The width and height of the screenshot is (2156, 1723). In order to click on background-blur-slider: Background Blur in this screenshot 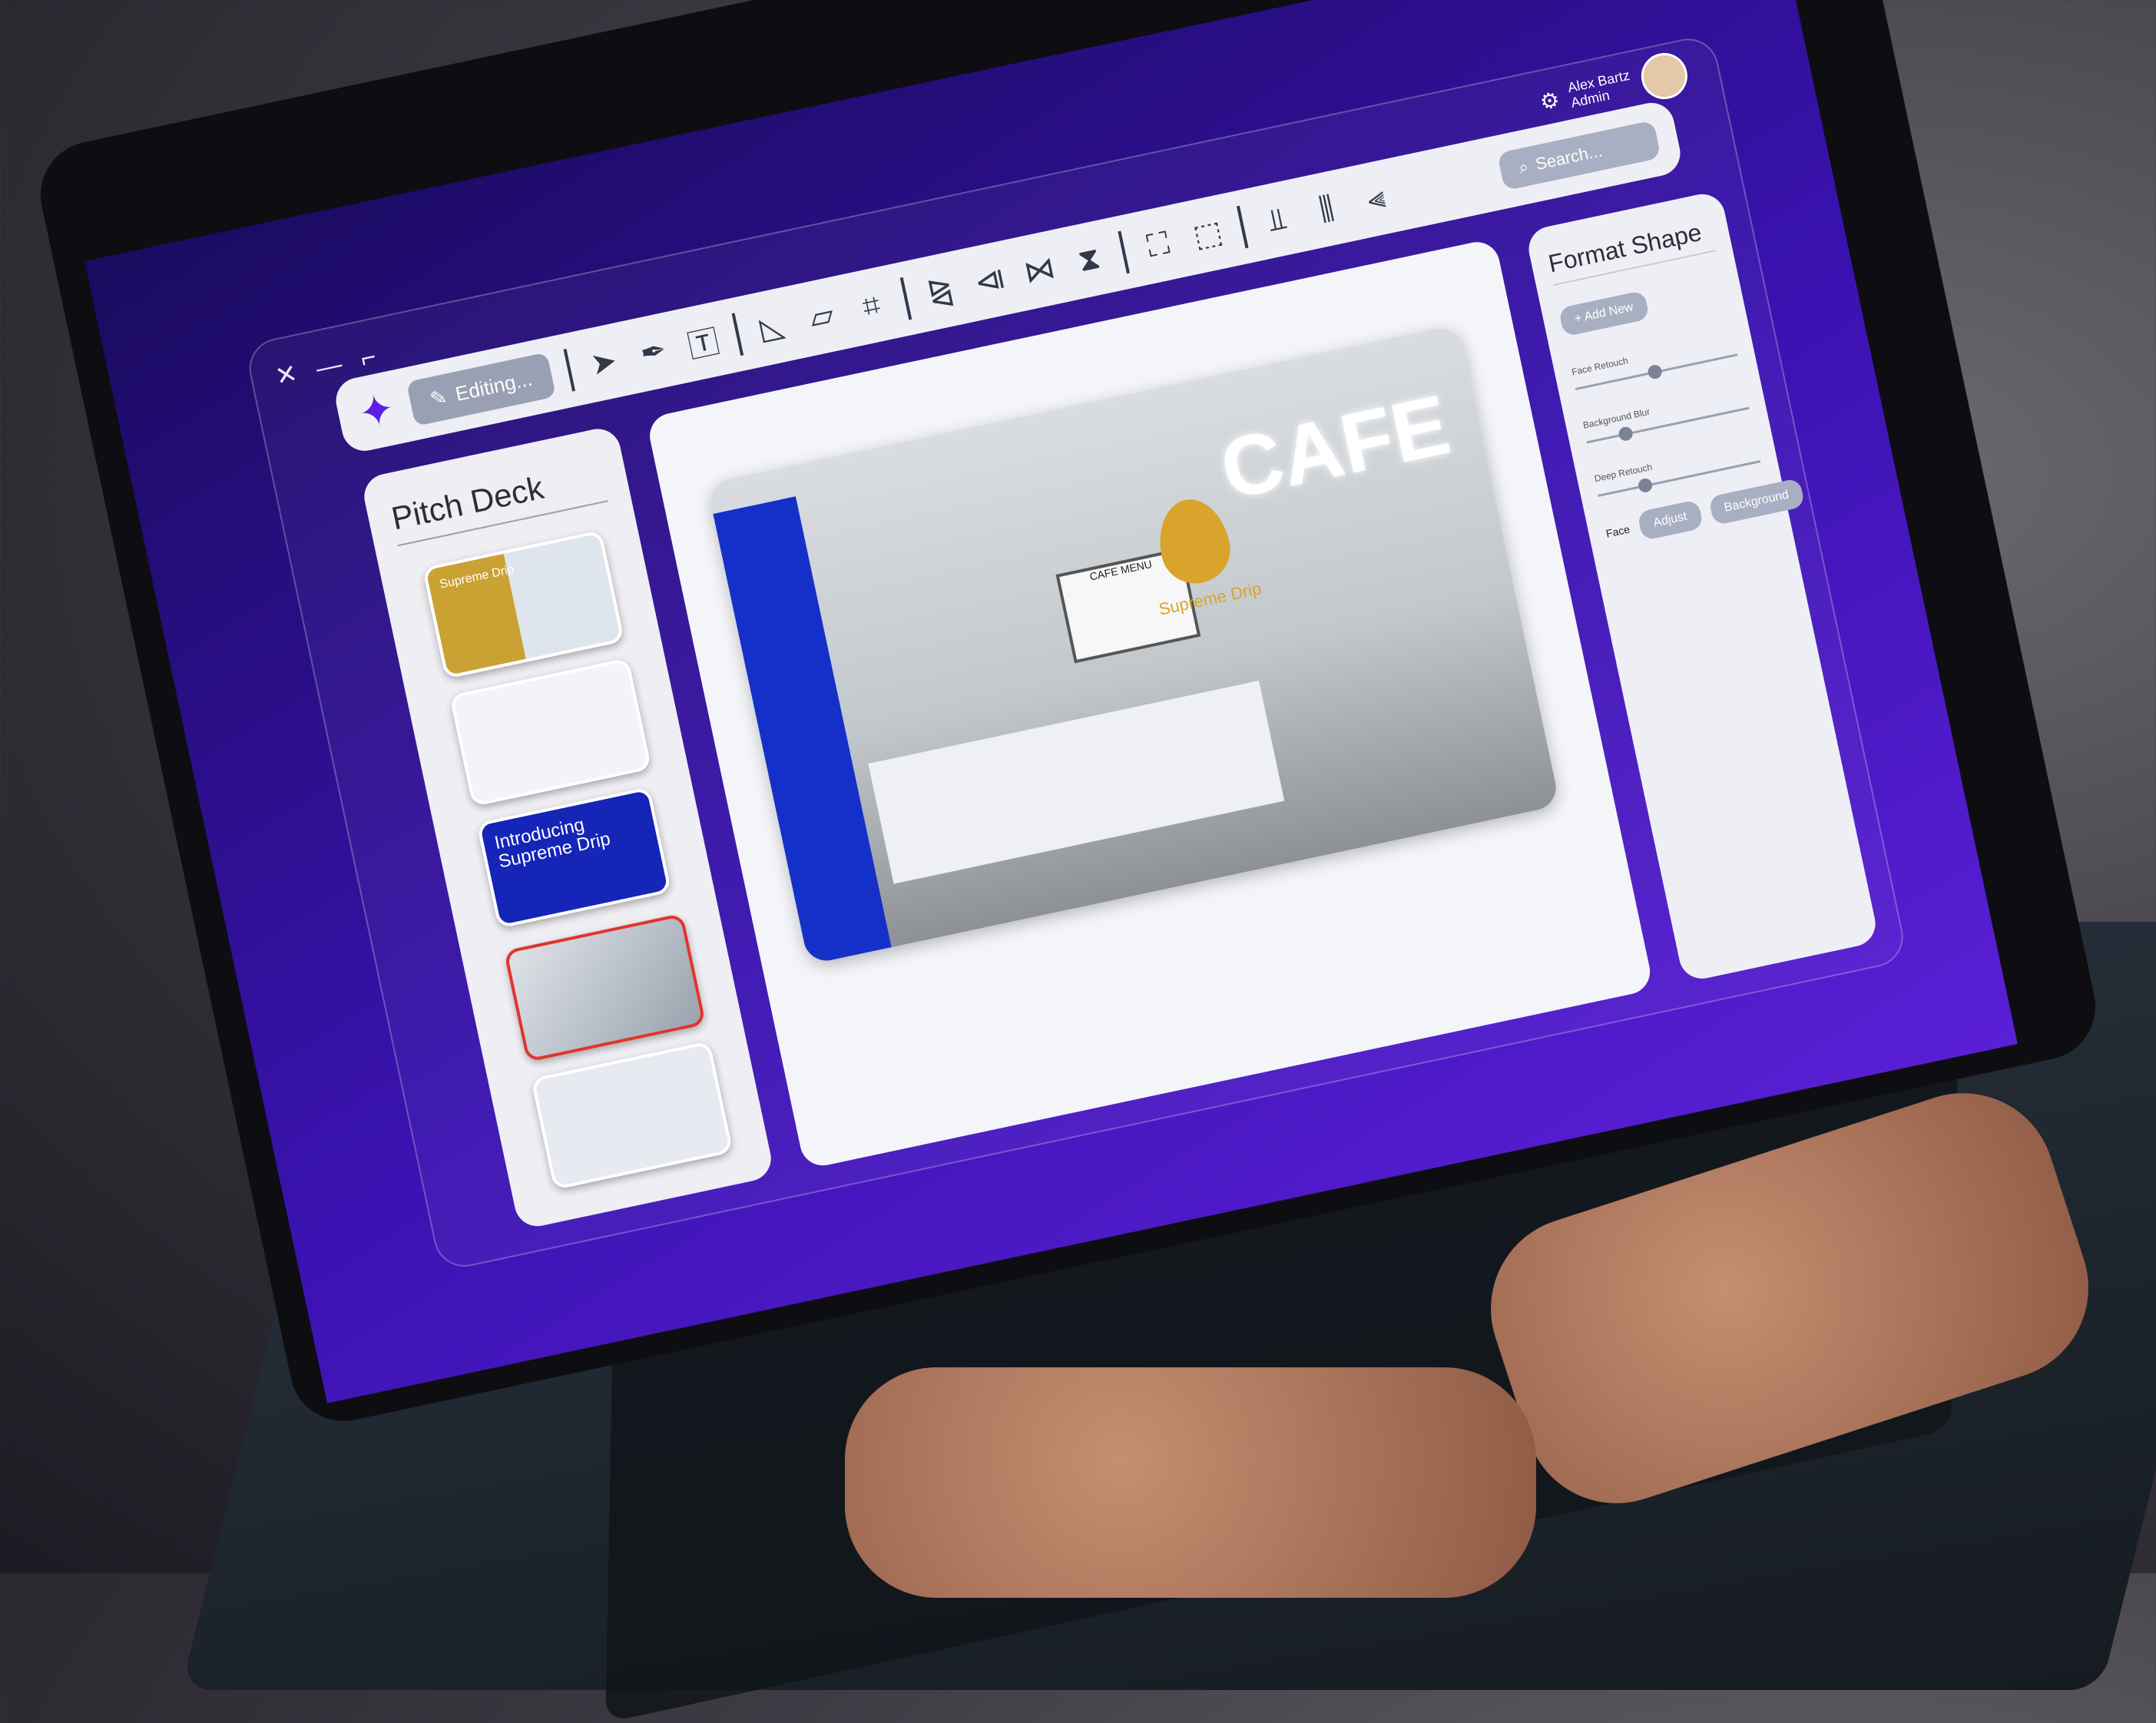, I will do `click(1665, 415)`.